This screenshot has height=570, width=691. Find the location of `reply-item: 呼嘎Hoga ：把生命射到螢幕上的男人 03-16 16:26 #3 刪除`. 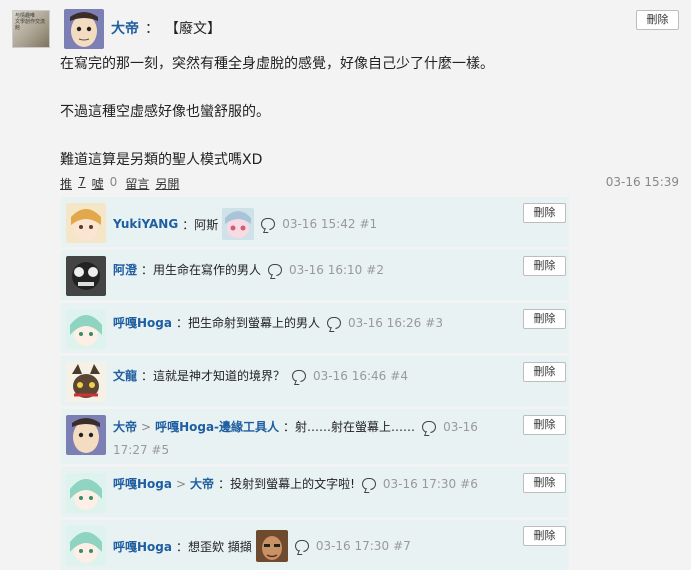

reply-item: 呼嘎Hoga ：把生命射到螢幕上的男人 03-16 16:26 #3 刪除 is located at coordinates (315, 328).